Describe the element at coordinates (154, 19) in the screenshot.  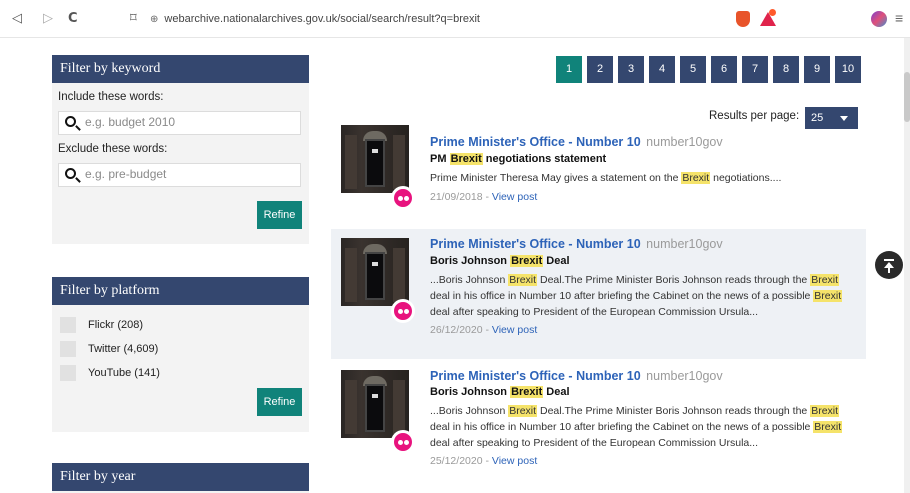
I see `lock-icon: ⊕` at that location.